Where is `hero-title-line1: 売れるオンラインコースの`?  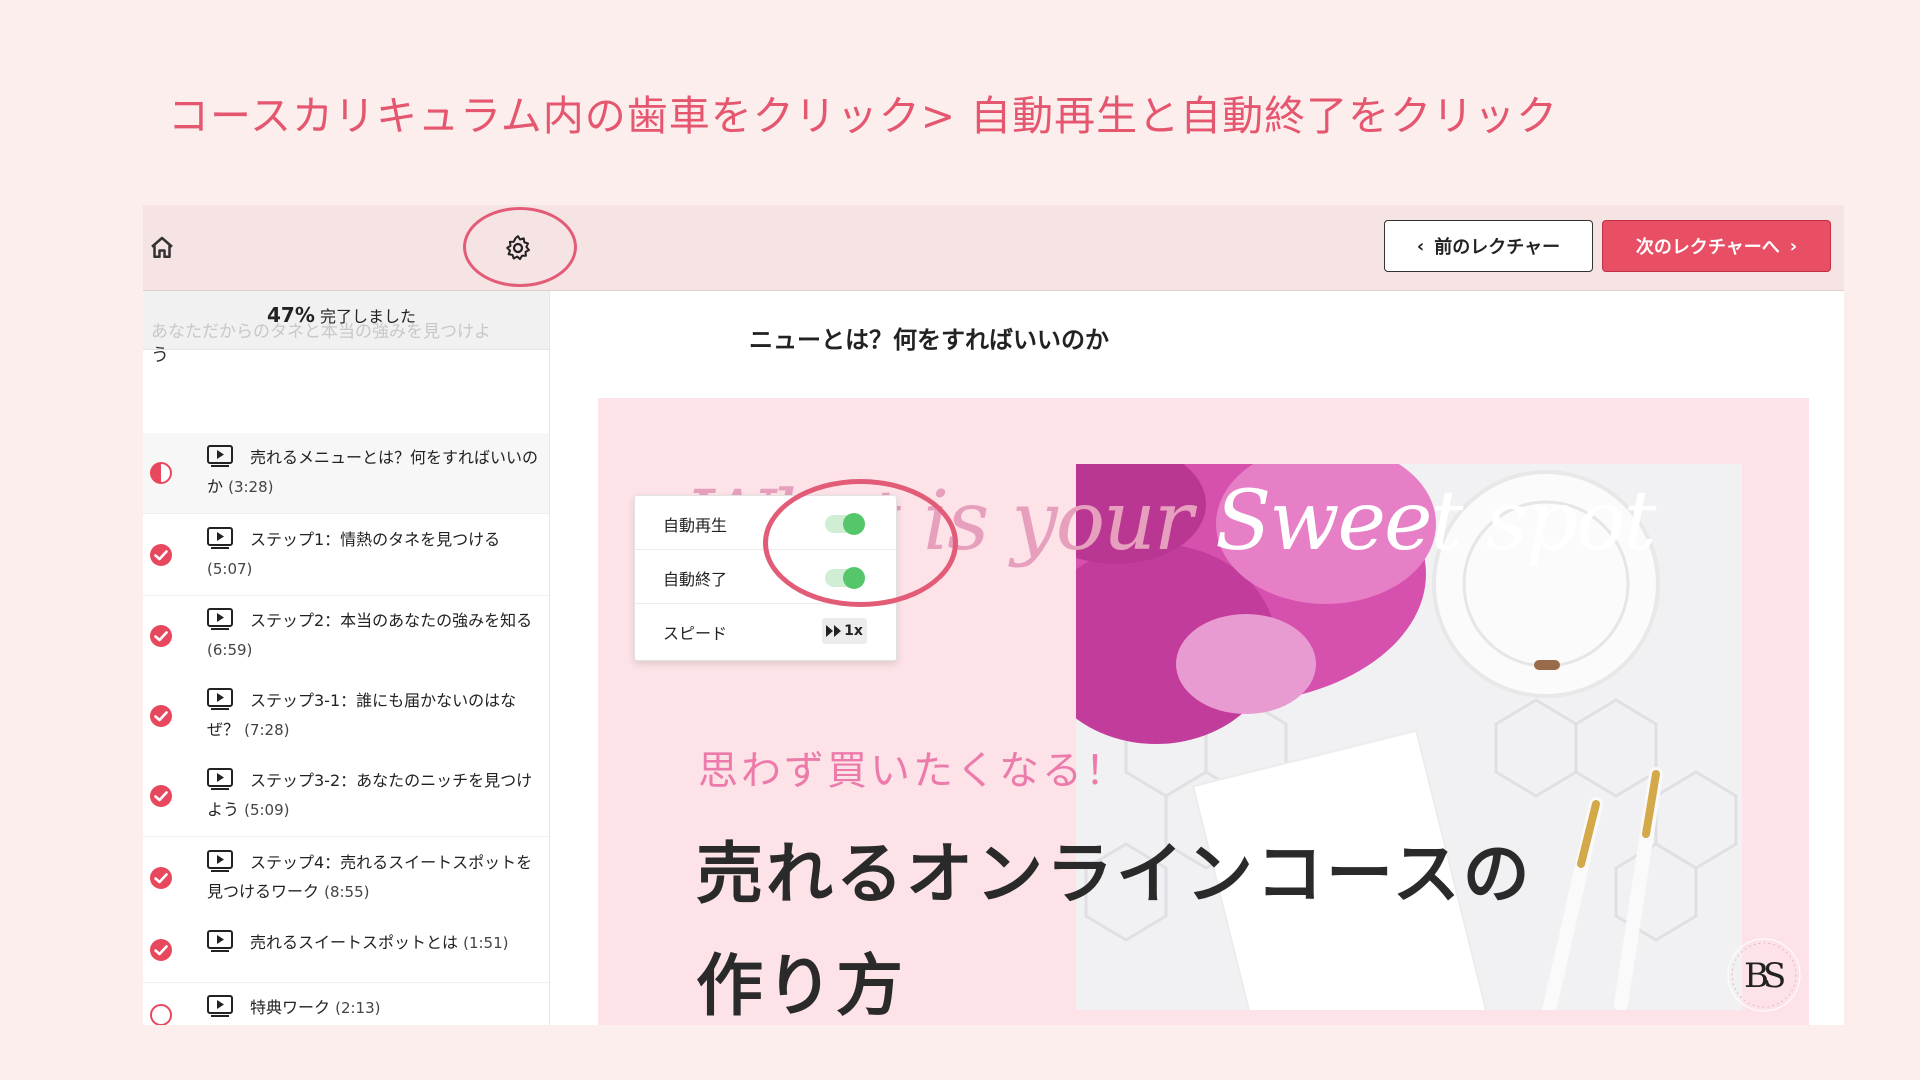 hero-title-line1: 売れるオンラインコースの is located at coordinates (1114, 874).